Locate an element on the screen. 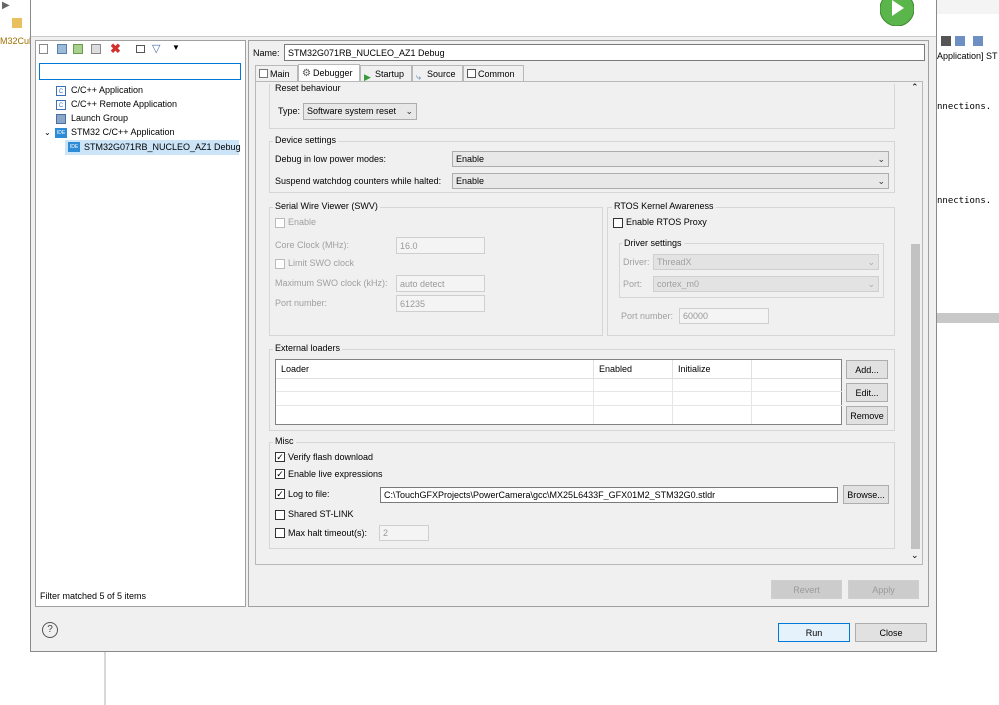 The width and height of the screenshot is (999, 705). console-scrollbar is located at coordinates (968, 318).